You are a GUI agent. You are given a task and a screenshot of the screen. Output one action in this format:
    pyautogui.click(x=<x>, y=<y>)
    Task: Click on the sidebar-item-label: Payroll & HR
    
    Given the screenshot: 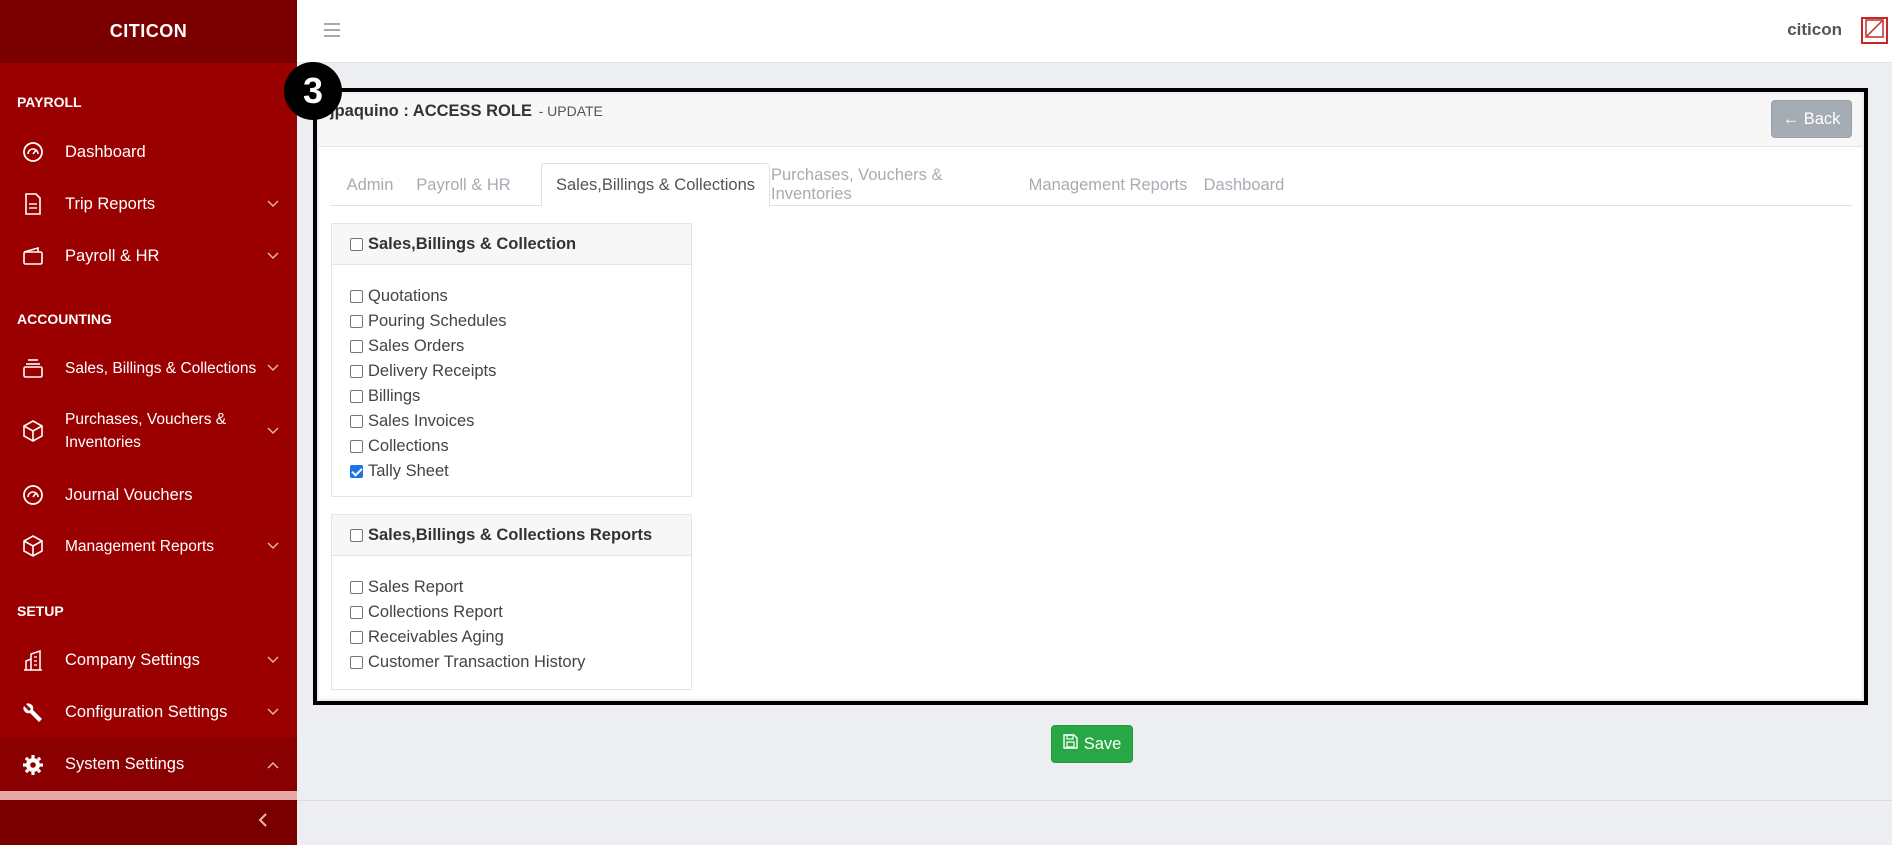 What is the action you would take?
    pyautogui.click(x=112, y=255)
    